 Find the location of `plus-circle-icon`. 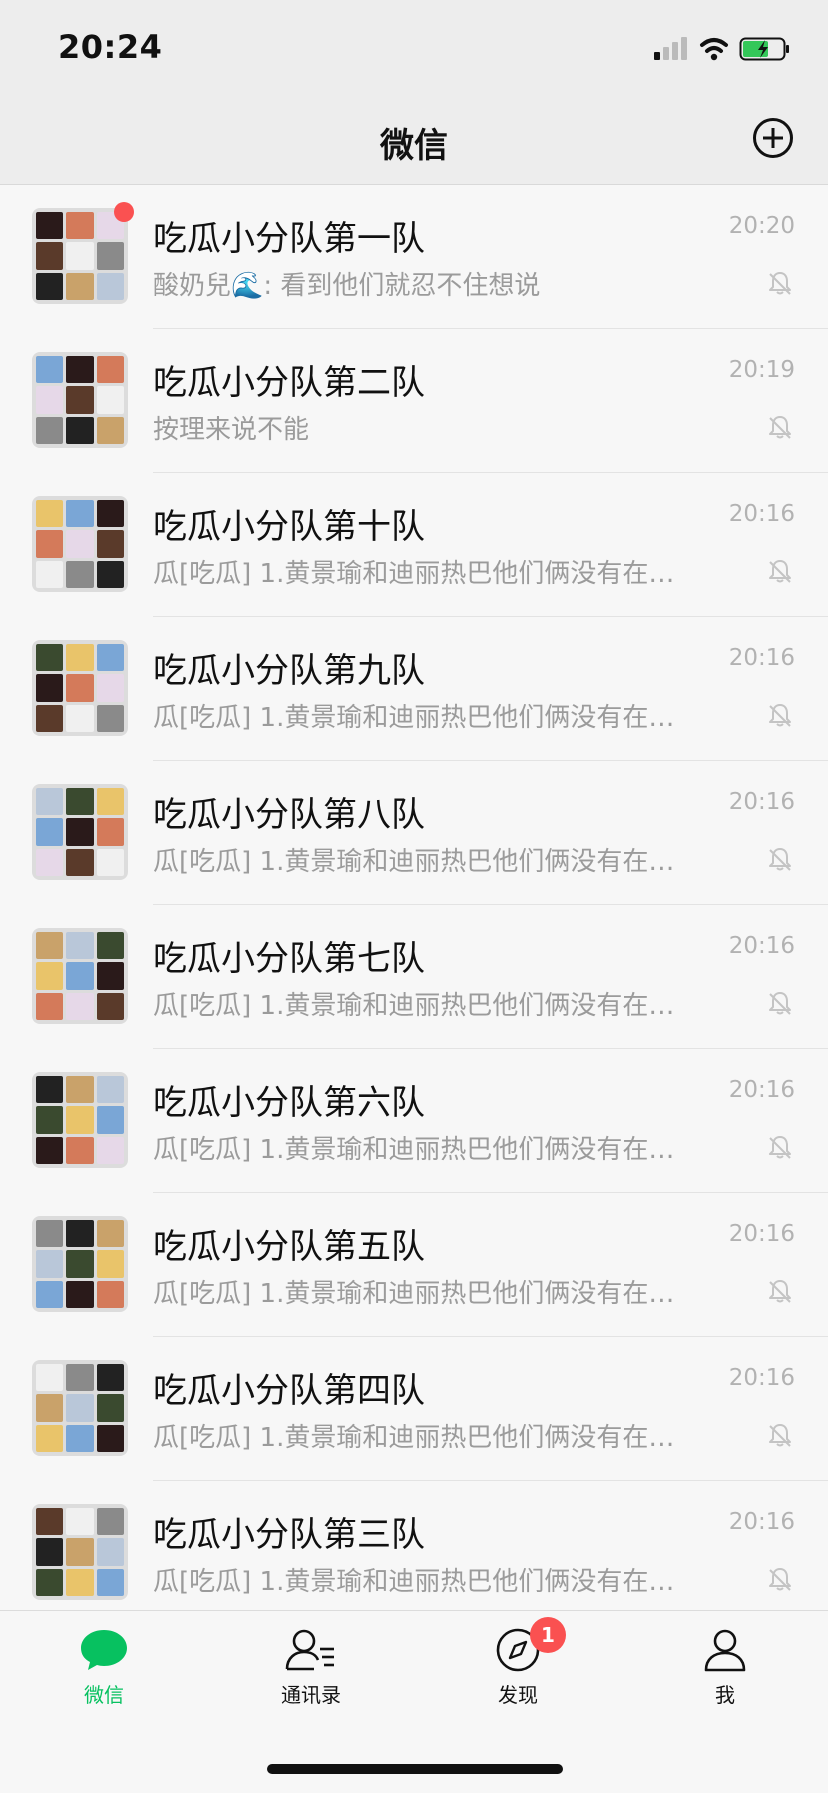

plus-circle-icon is located at coordinates (773, 138).